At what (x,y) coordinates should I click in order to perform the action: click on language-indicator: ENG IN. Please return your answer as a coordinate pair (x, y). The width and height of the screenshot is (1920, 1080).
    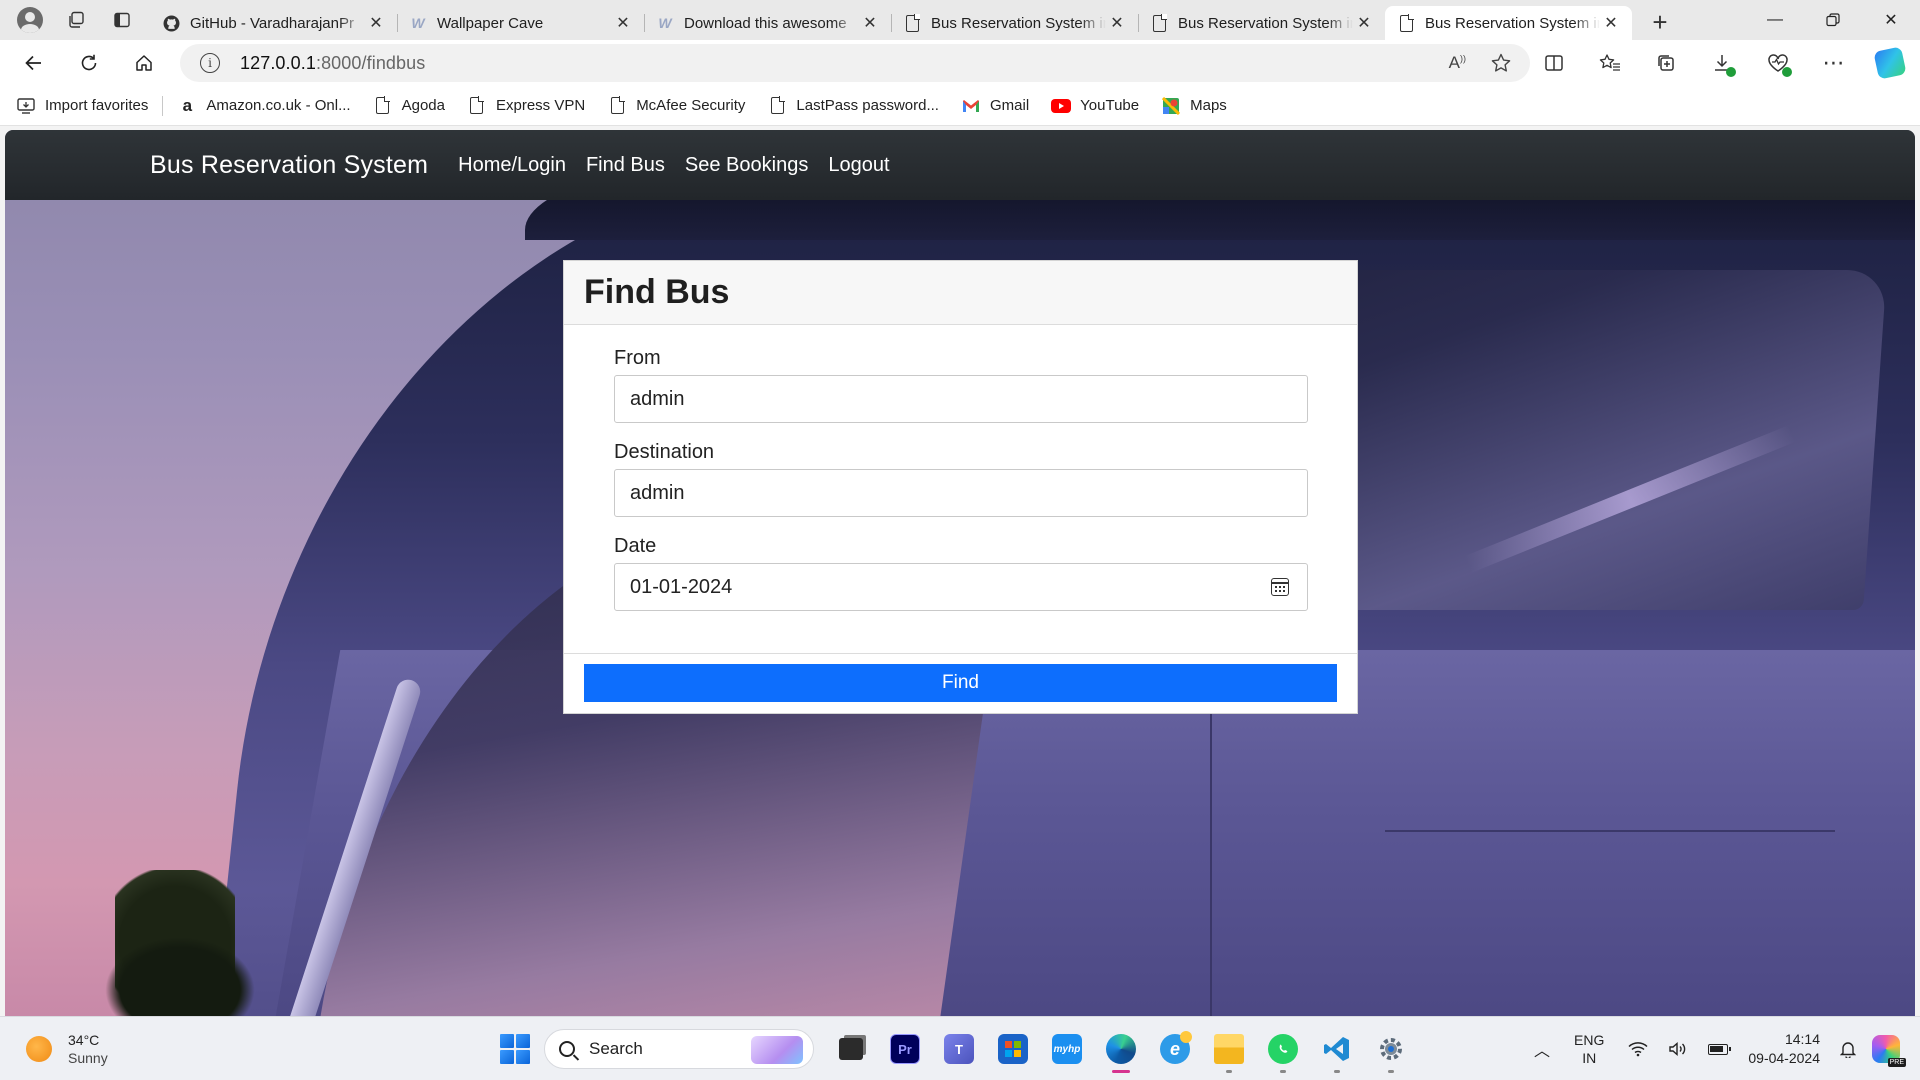
    Looking at the image, I should click on (1589, 1049).